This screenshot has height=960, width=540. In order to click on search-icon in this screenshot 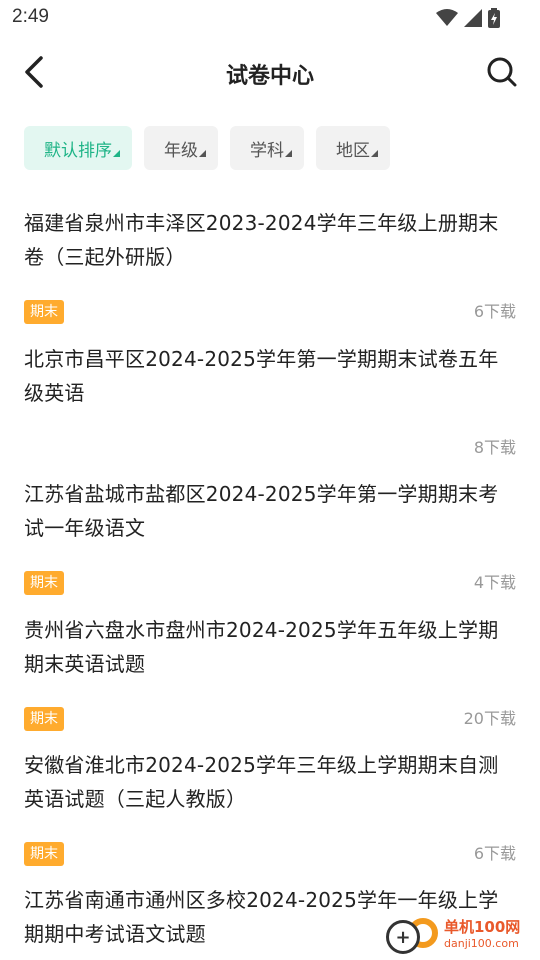, I will do `click(502, 74)`.